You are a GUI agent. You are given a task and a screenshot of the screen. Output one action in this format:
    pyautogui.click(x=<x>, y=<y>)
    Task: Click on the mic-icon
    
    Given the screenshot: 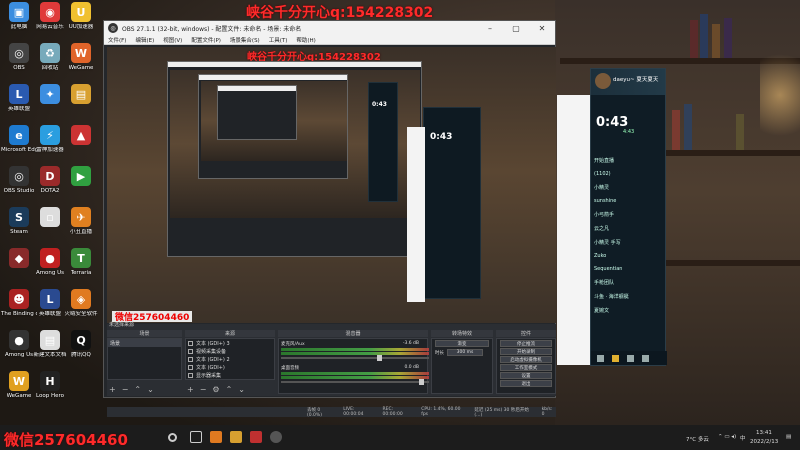 What is the action you would take?
    pyautogui.click(x=630, y=358)
    